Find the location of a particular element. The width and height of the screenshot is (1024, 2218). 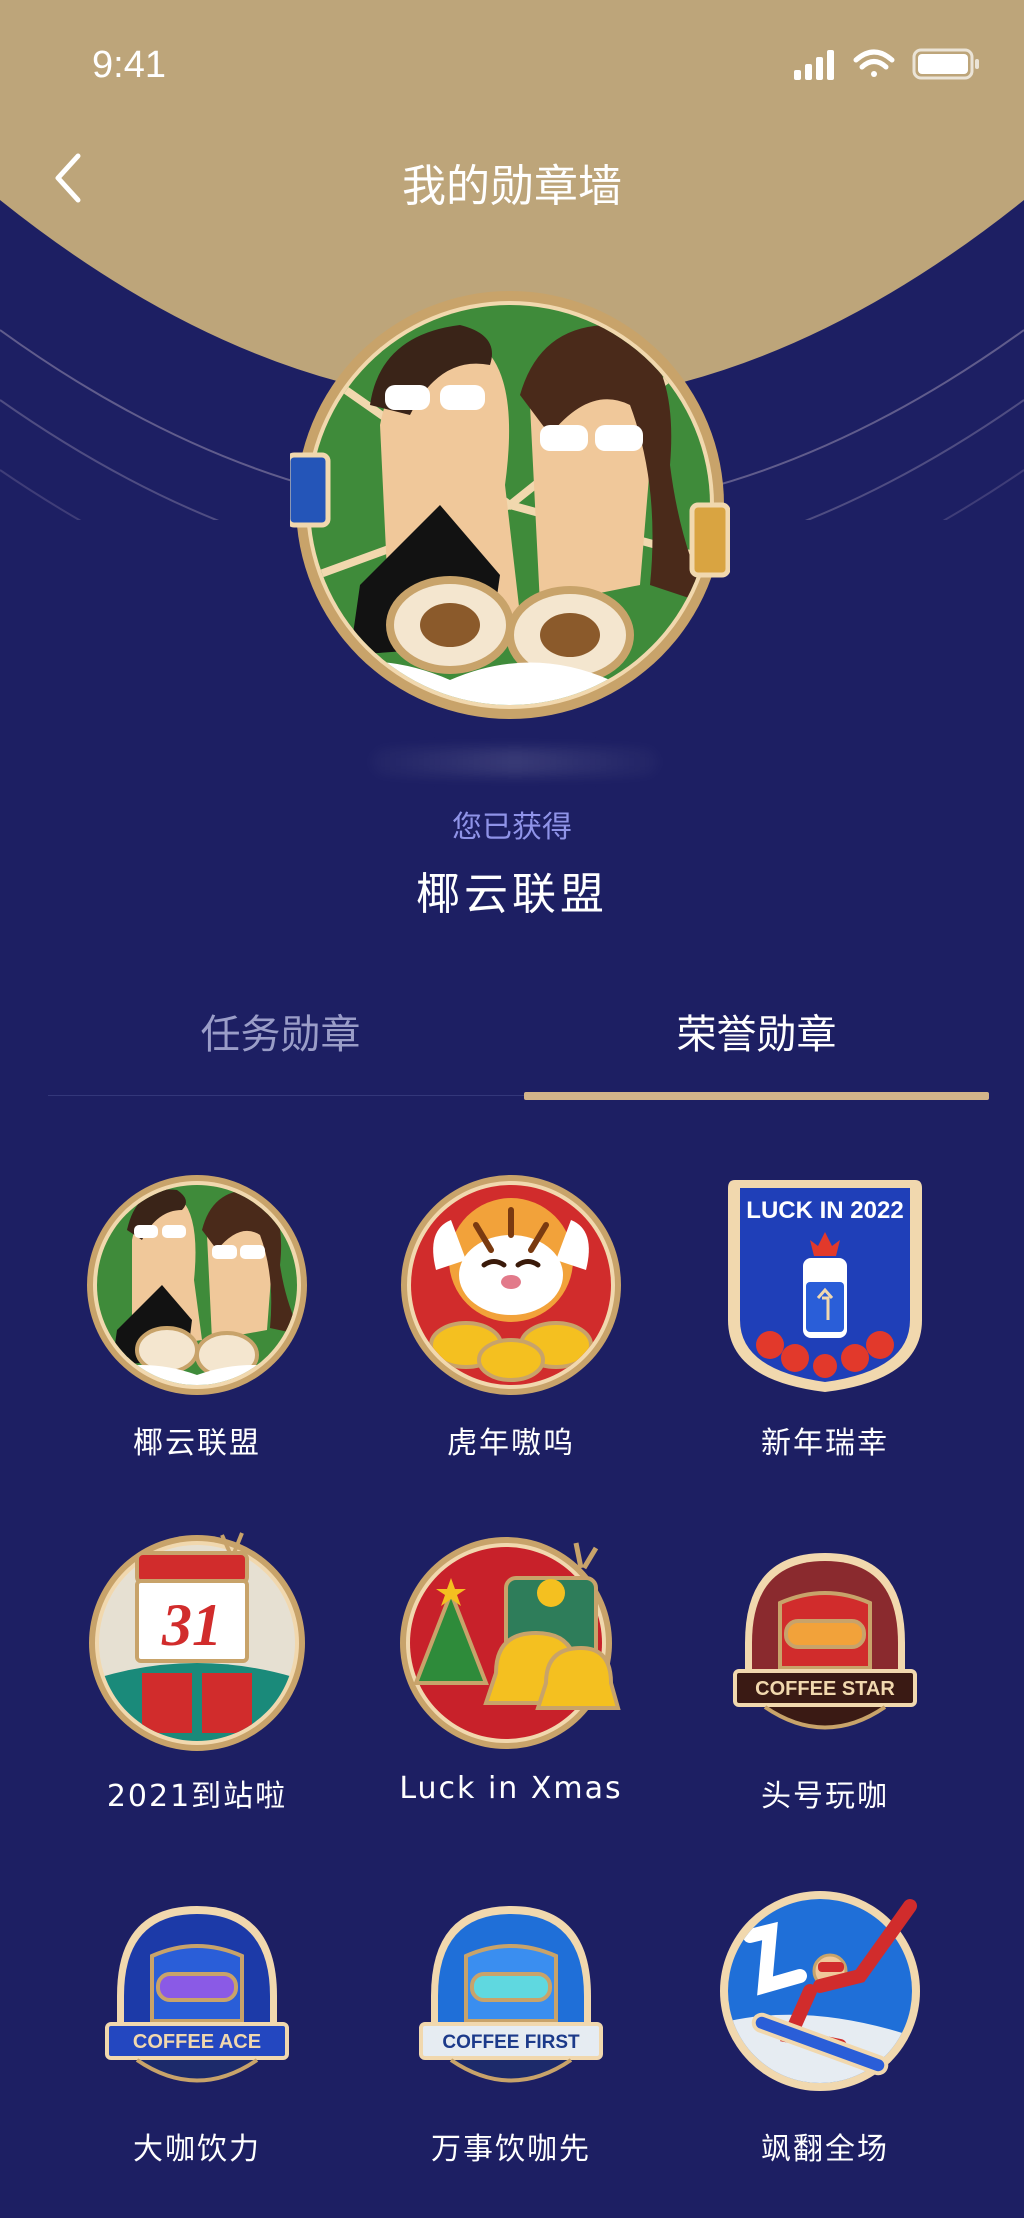

badge-item-coconut-alliance: 椰云联盟 is located at coordinates (197, 1326).